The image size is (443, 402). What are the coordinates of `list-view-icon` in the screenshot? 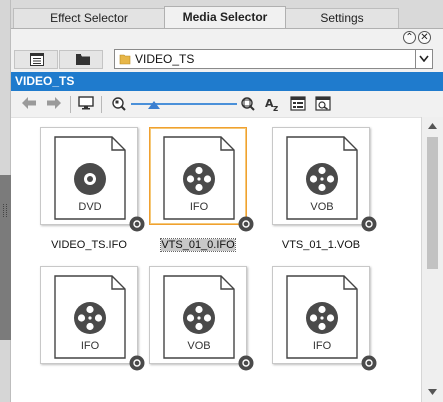 It's located at (37, 59).